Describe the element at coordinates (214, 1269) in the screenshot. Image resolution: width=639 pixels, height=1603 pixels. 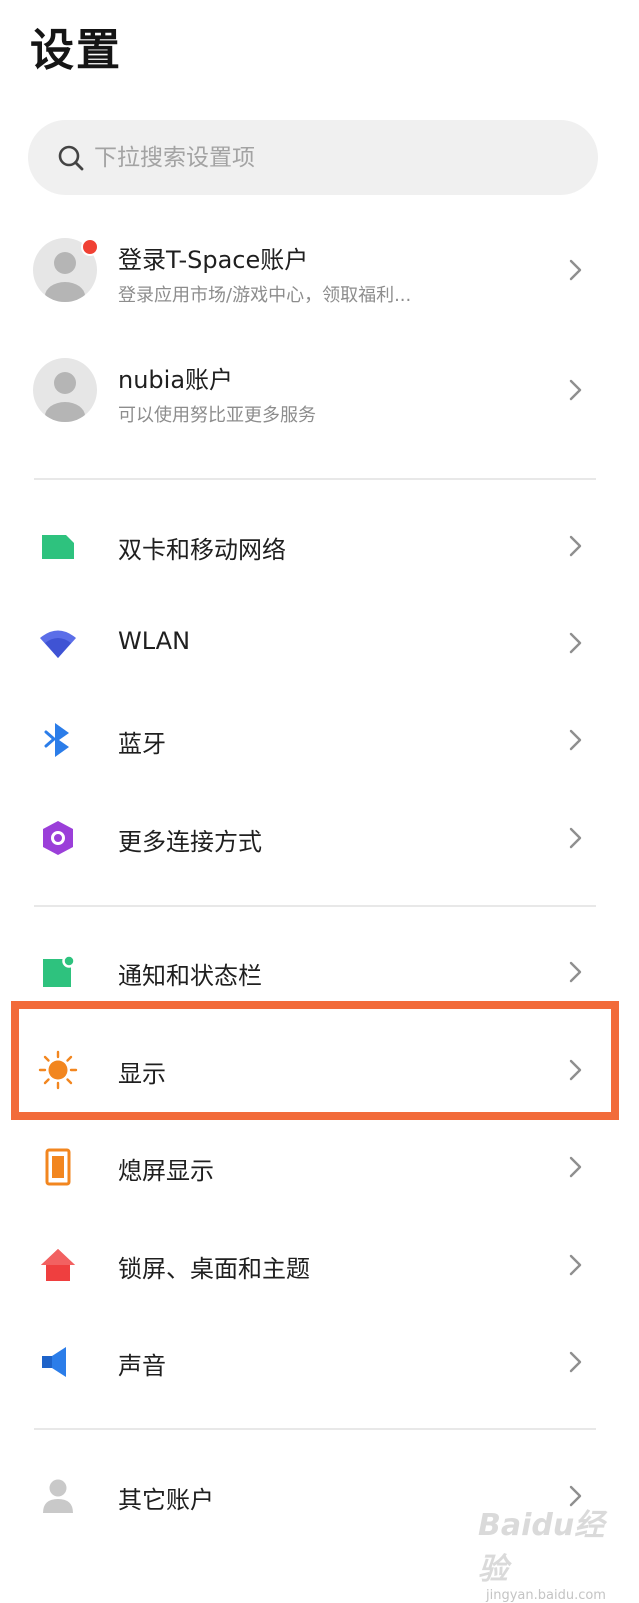
I see `settings-item-label: 锁屏、桌面和主题` at that location.